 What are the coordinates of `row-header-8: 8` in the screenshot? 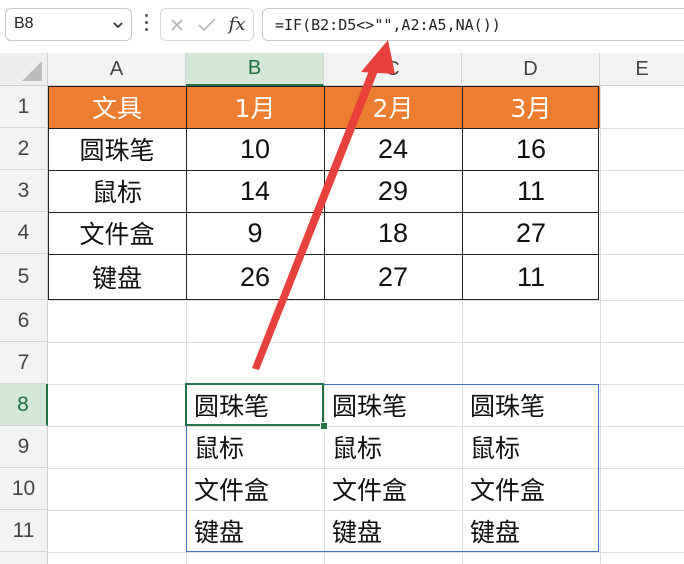 It's located at (24, 405).